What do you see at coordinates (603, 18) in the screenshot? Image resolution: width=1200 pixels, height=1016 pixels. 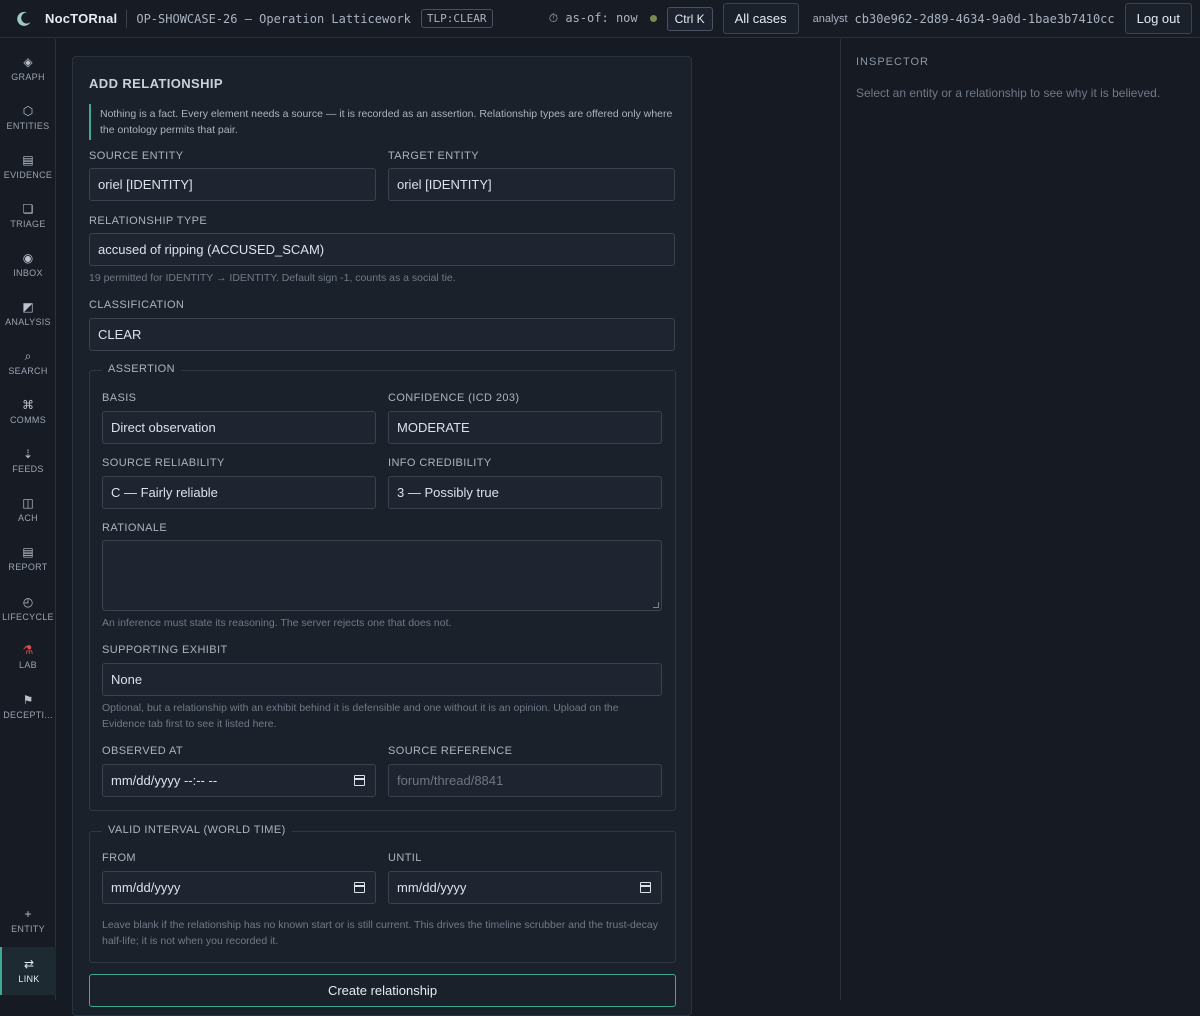 I see `as-of-indicator: ⏱ as-of: now` at bounding box center [603, 18].